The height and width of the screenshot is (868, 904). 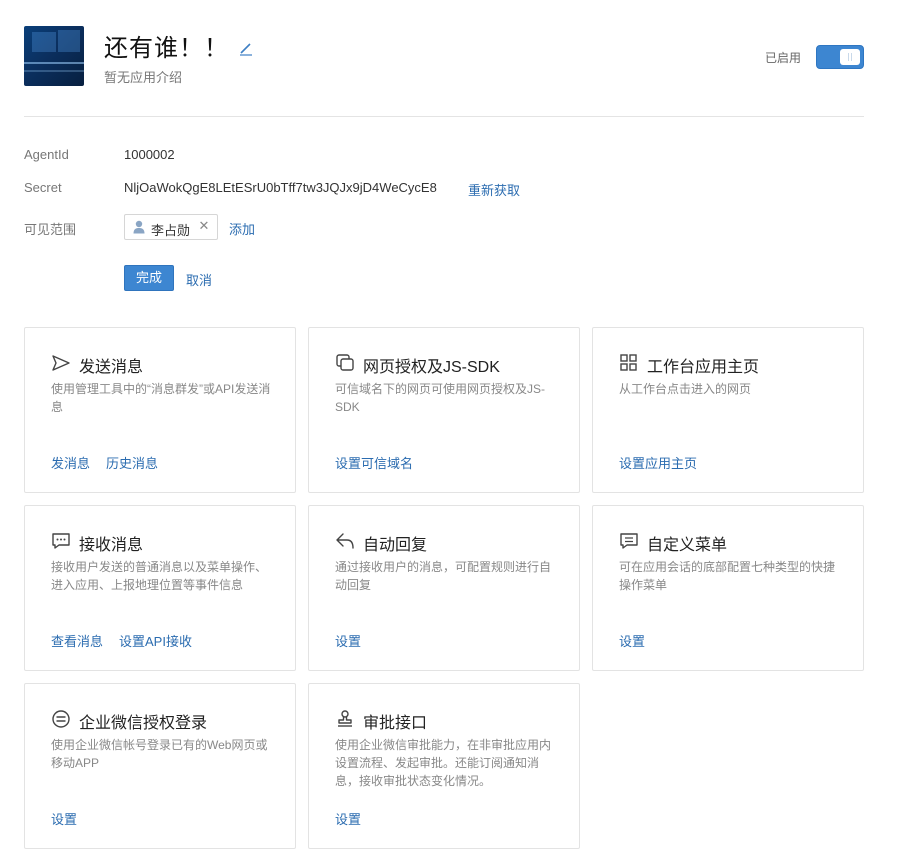 I want to click on card-description: 可在应用会话的底部配置七种类型的快捷操作菜单, so click(x=727, y=576).